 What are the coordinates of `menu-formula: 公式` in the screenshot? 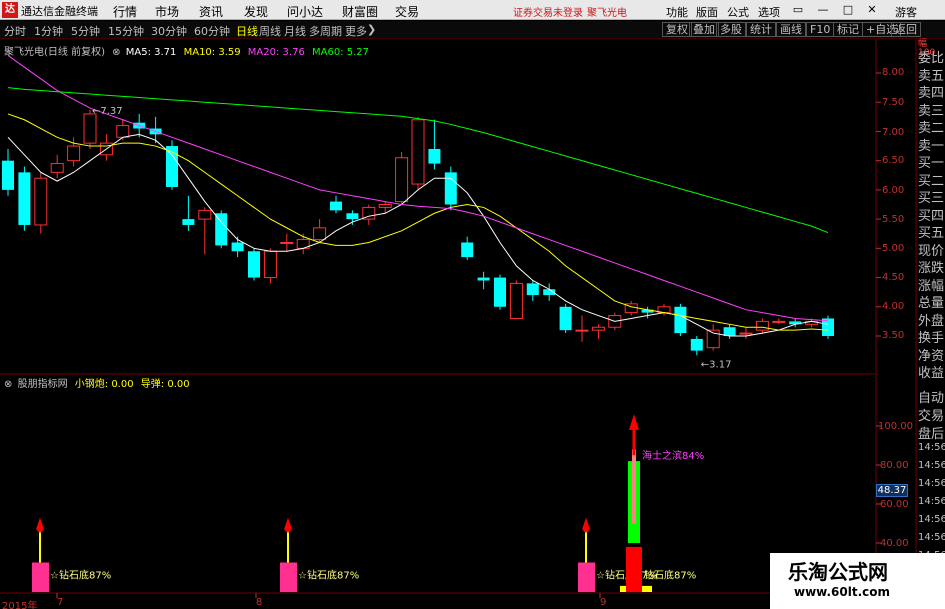 It's located at (738, 12).